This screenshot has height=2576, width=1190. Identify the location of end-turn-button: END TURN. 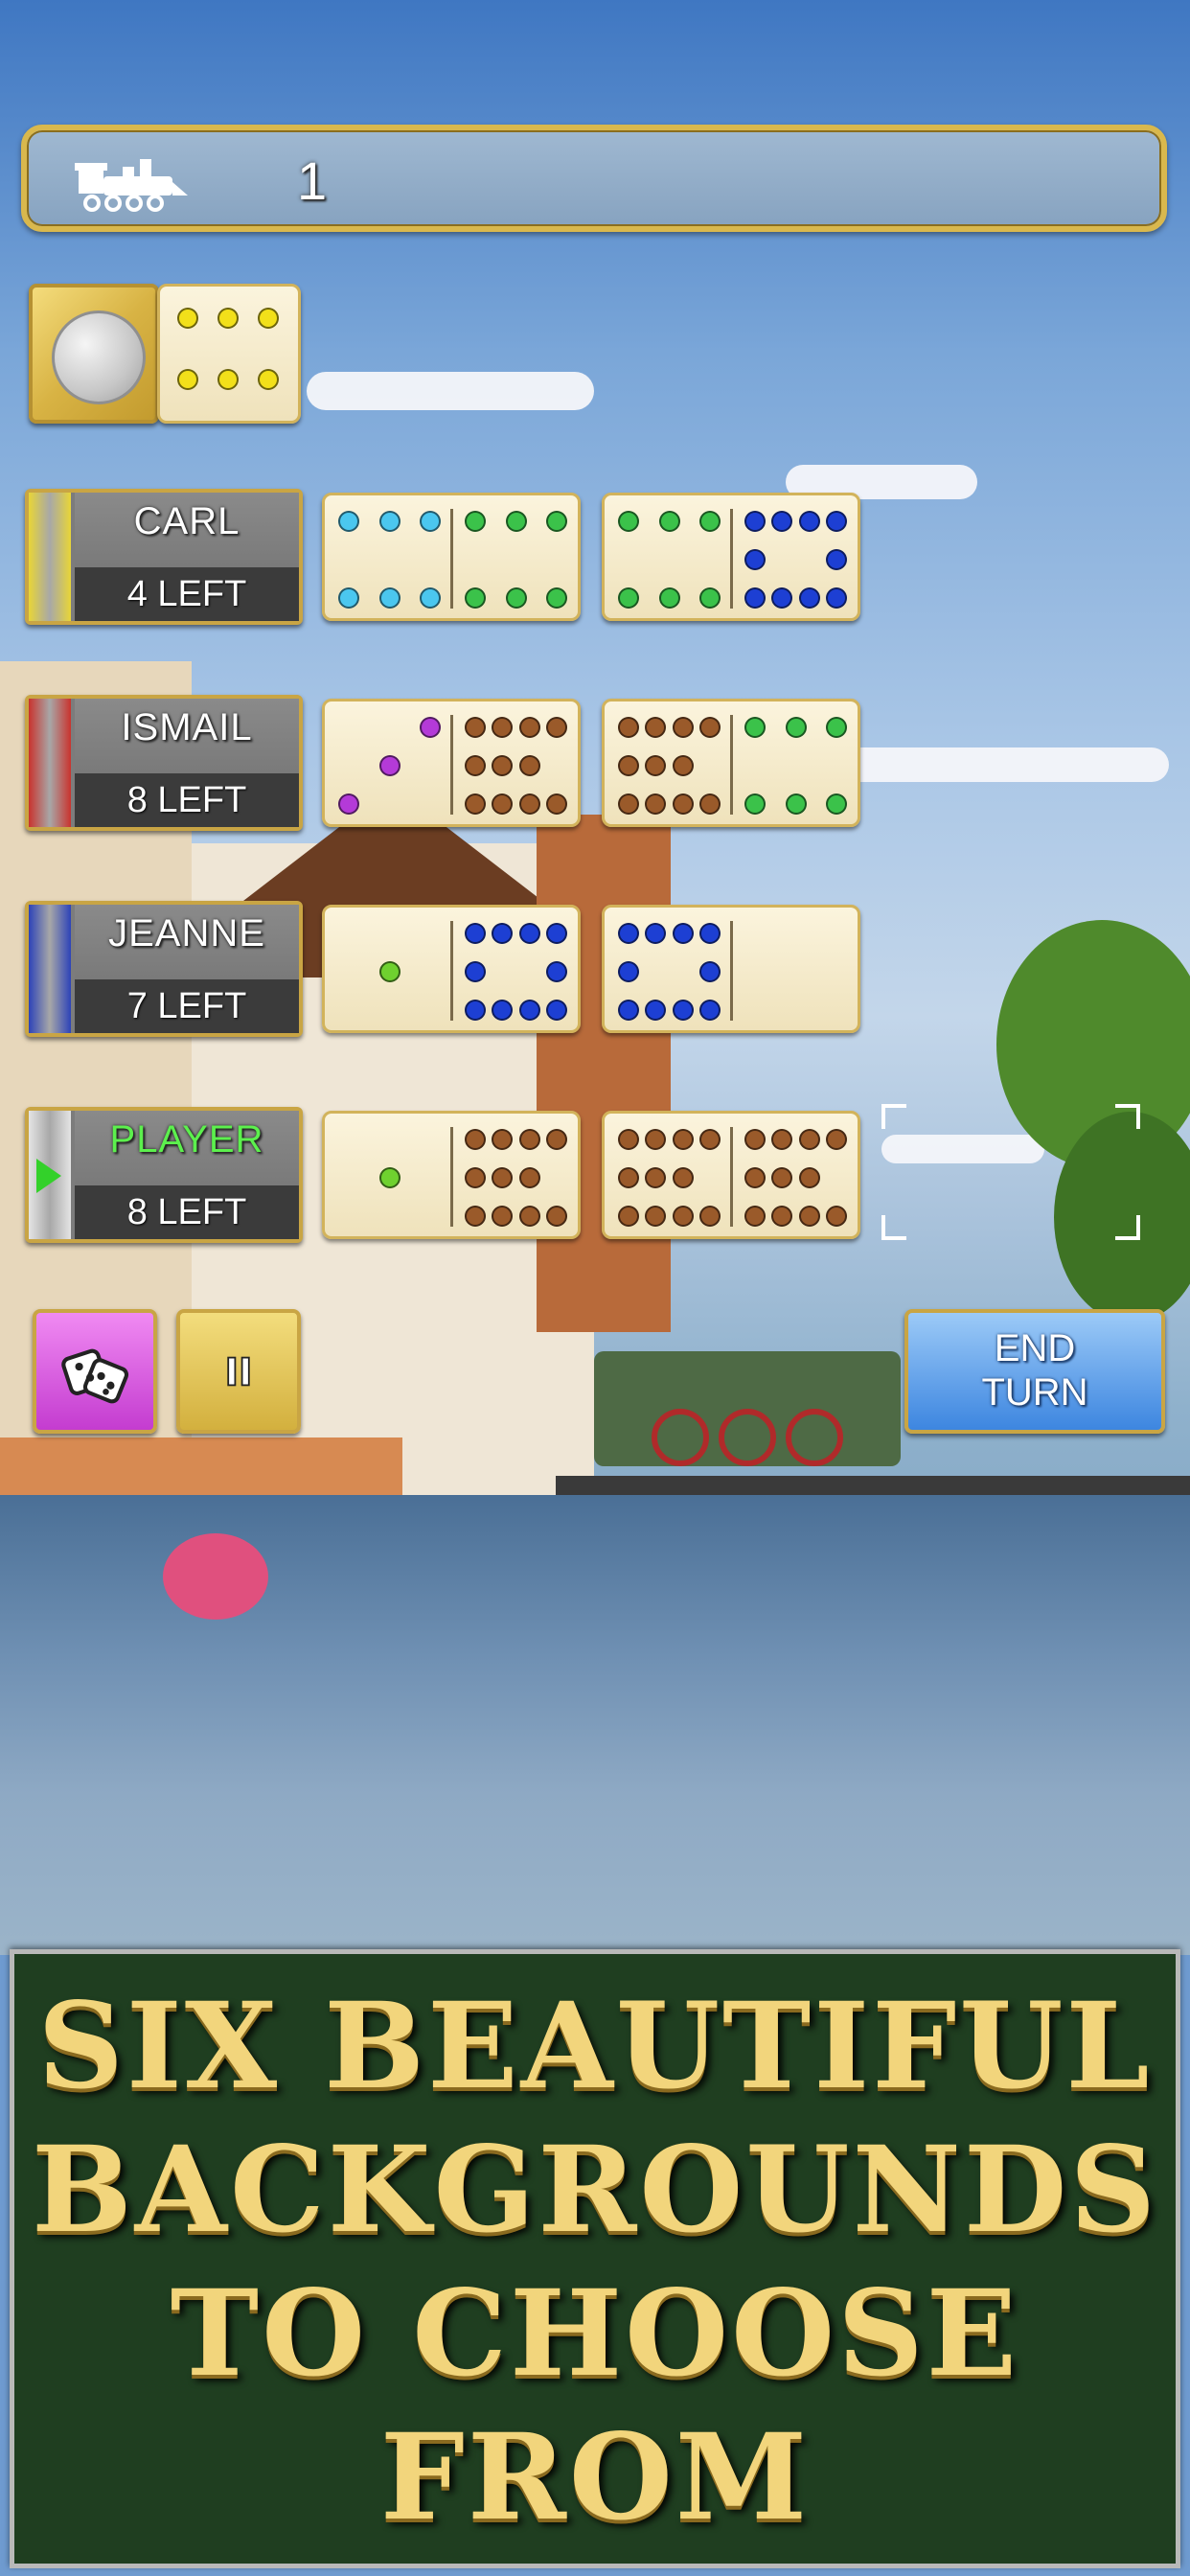
(1035, 1371).